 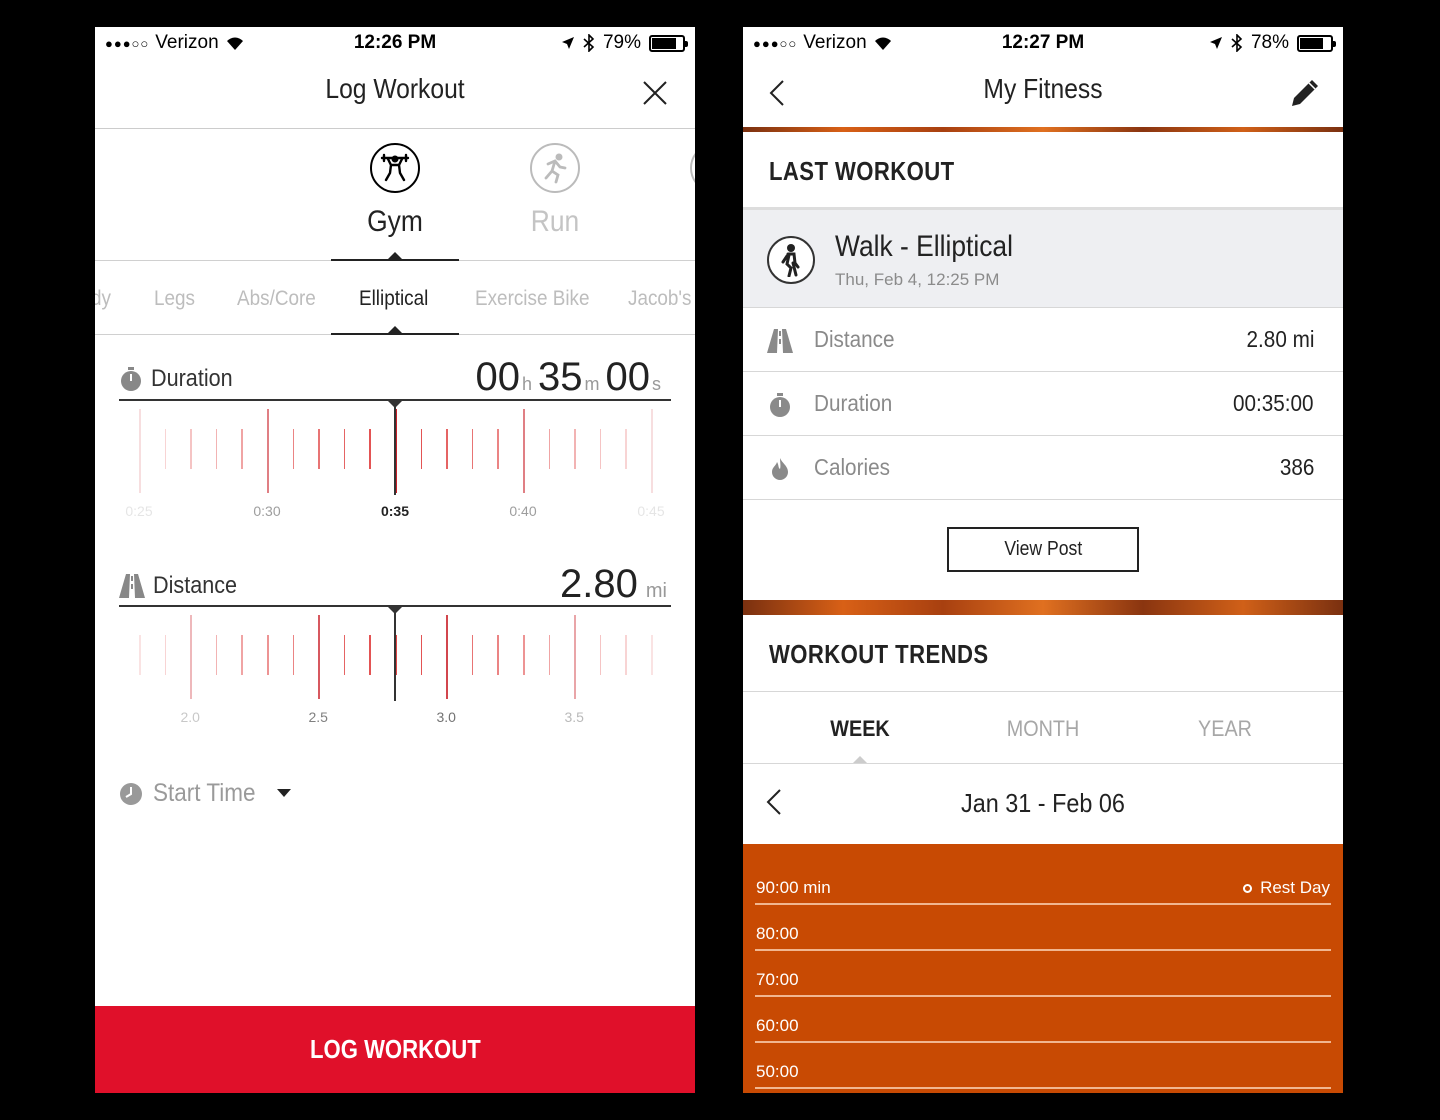 I want to click on caret-down-icon, so click(x=283, y=793).